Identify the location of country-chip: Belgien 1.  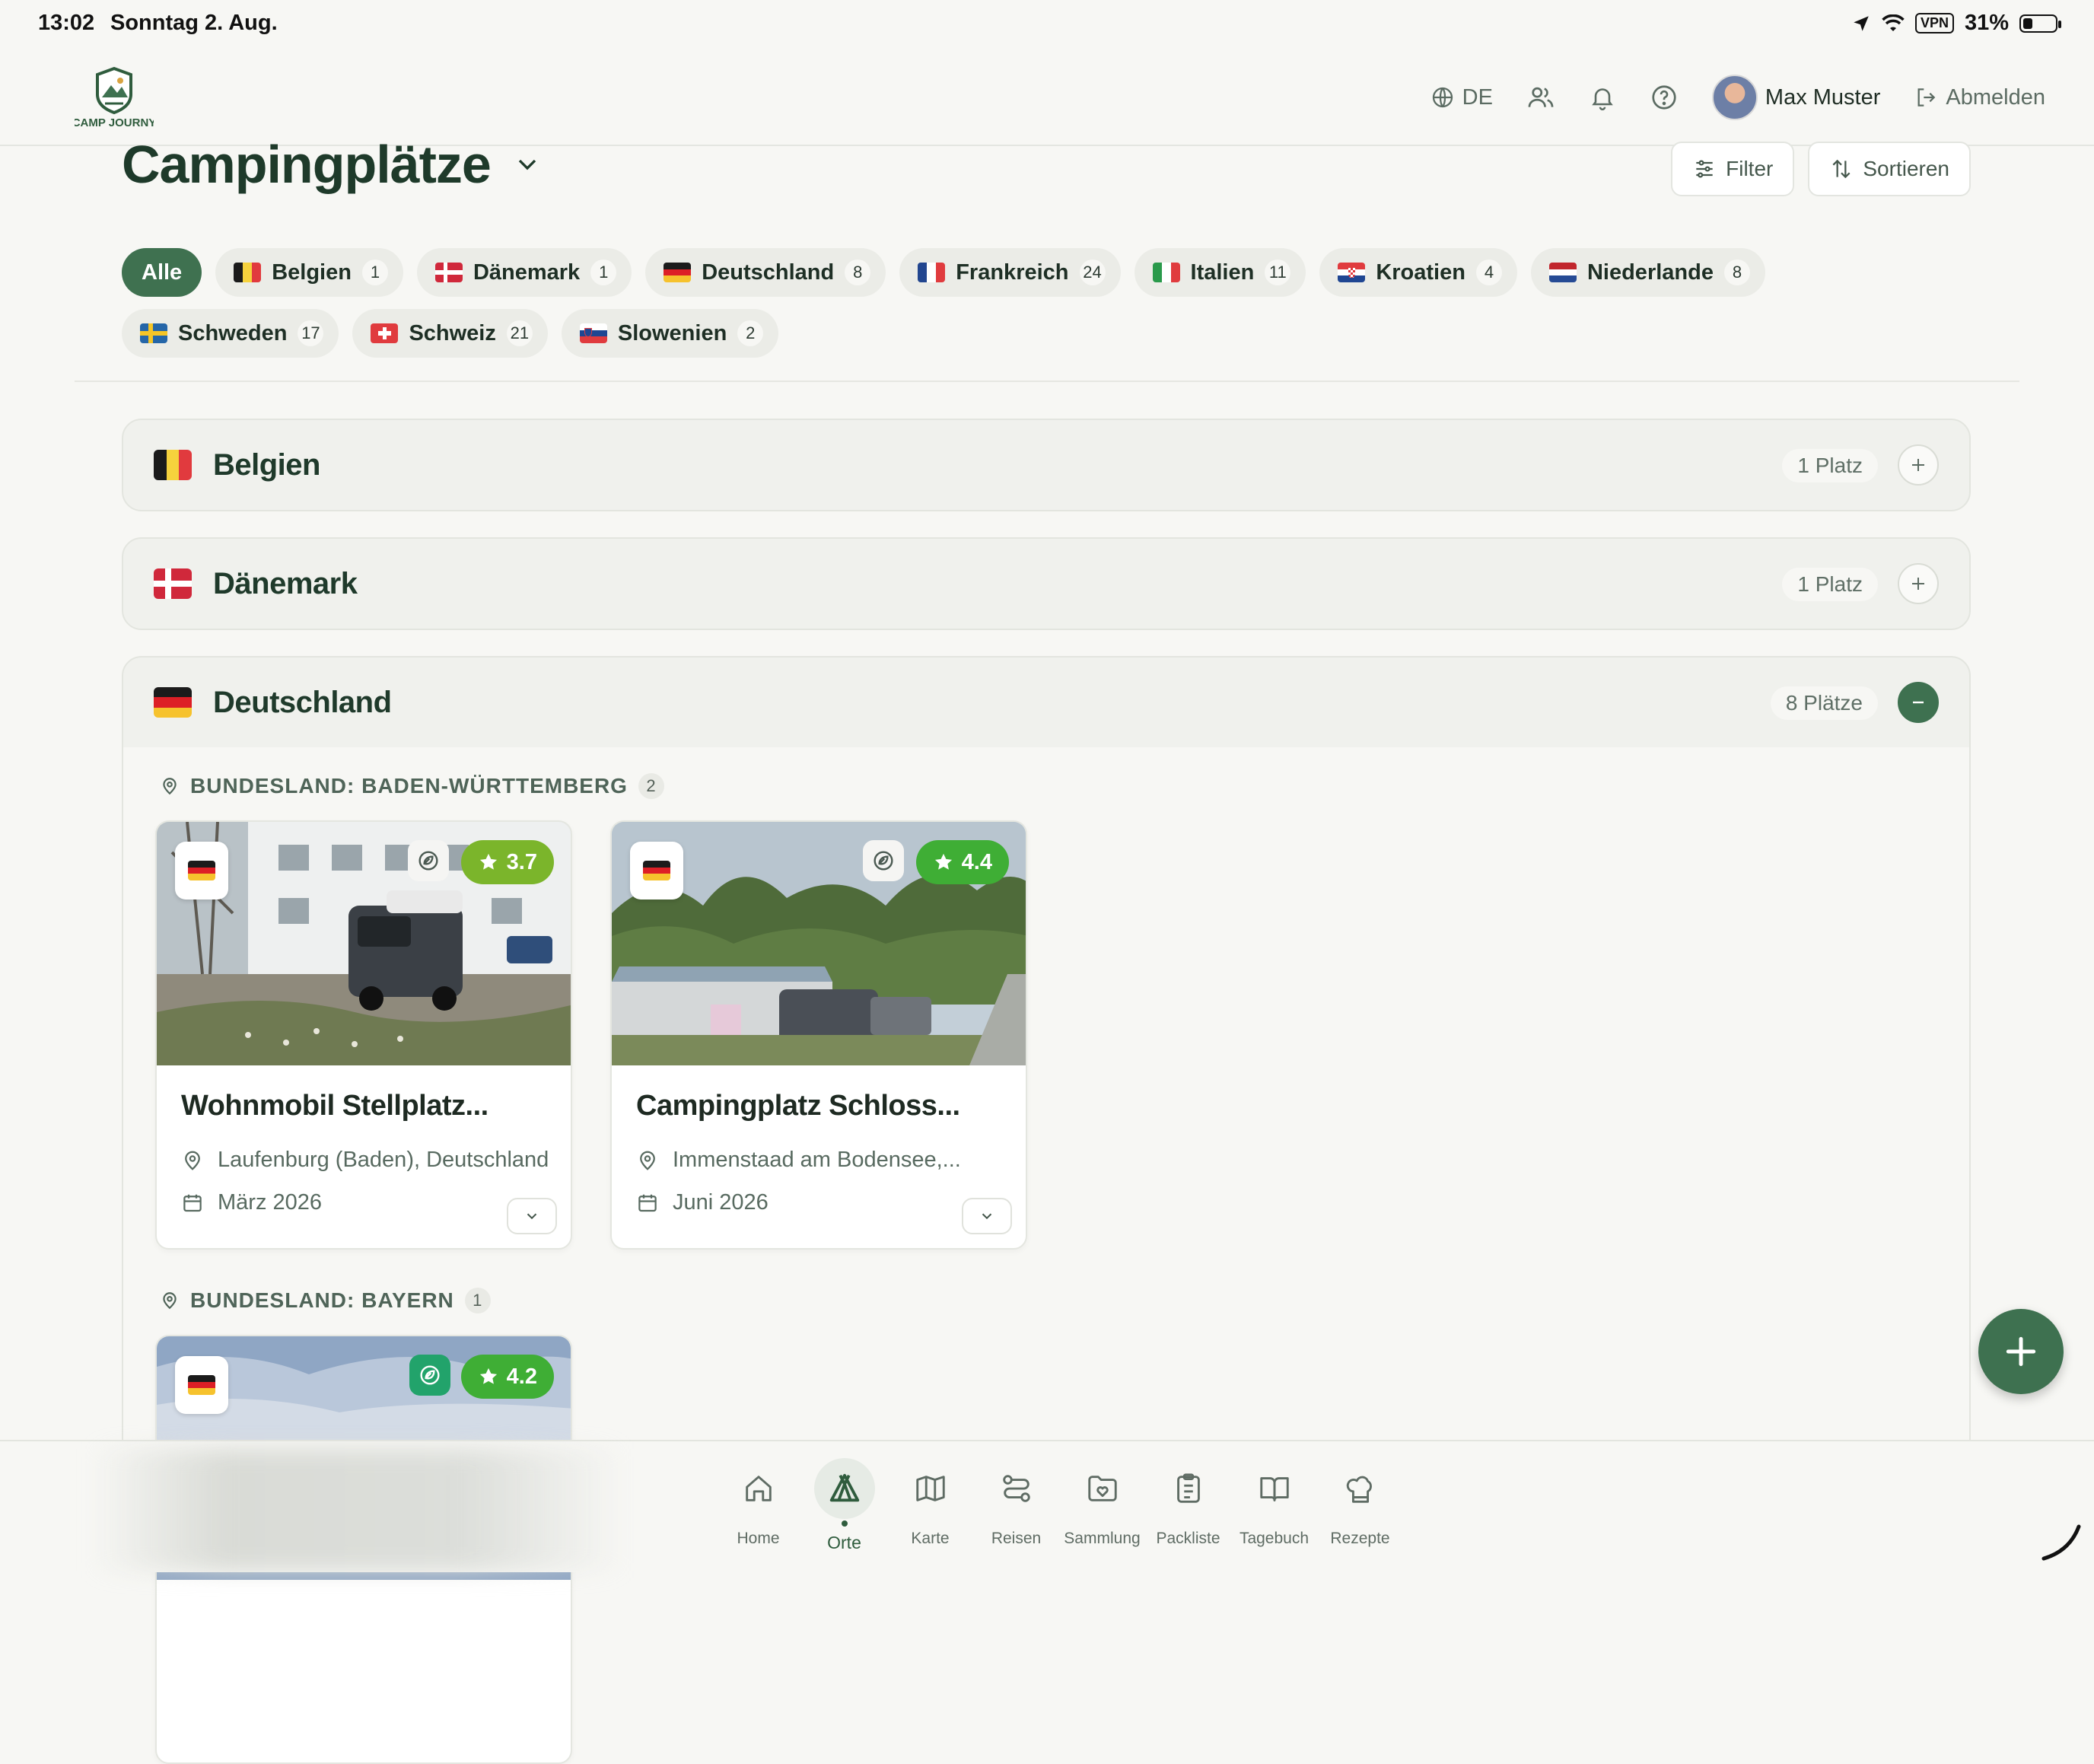
(309, 272).